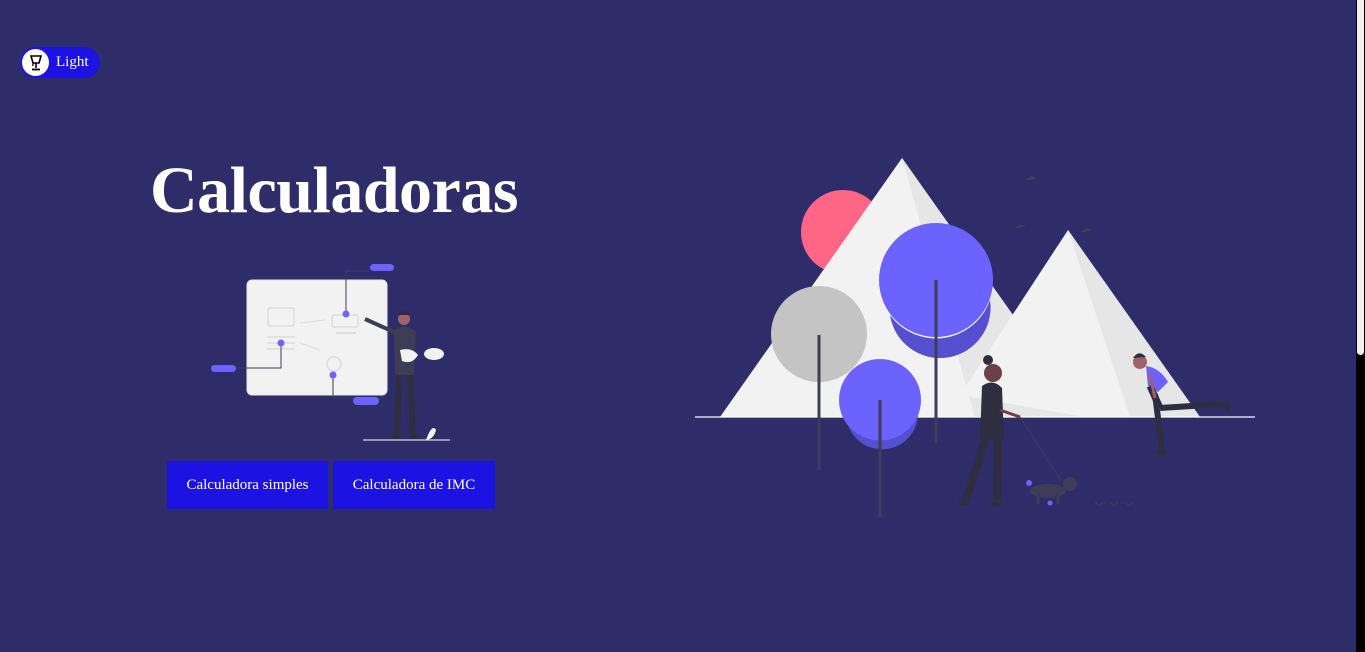 The height and width of the screenshot is (652, 1365). What do you see at coordinates (330, 352) in the screenshot?
I see `presentation-illustration` at bounding box center [330, 352].